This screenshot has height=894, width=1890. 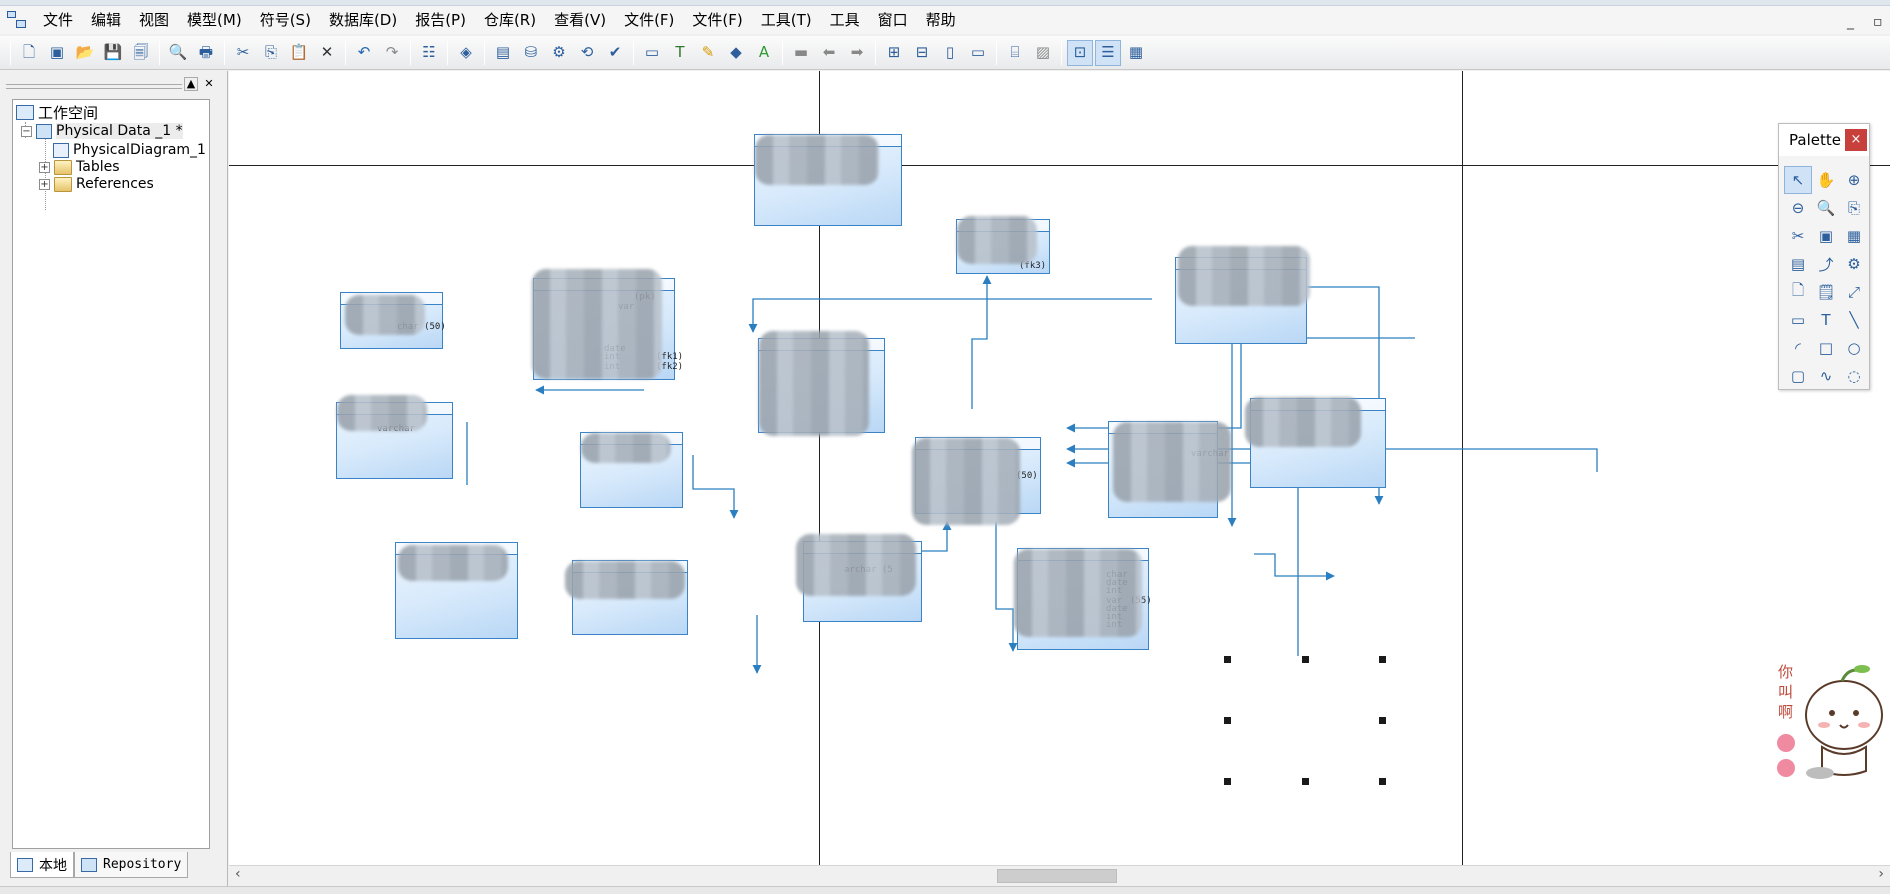 I want to click on undo-icon: ↶, so click(x=364, y=53).